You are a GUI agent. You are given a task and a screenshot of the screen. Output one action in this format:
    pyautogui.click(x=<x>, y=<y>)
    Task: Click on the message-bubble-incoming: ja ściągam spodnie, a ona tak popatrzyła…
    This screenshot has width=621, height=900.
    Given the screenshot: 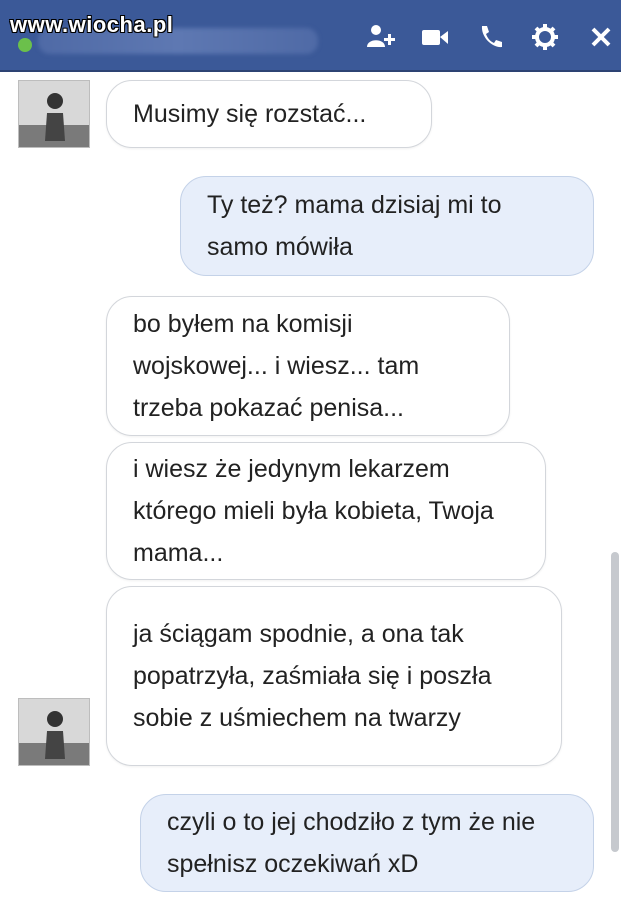 What is the action you would take?
    pyautogui.click(x=334, y=676)
    